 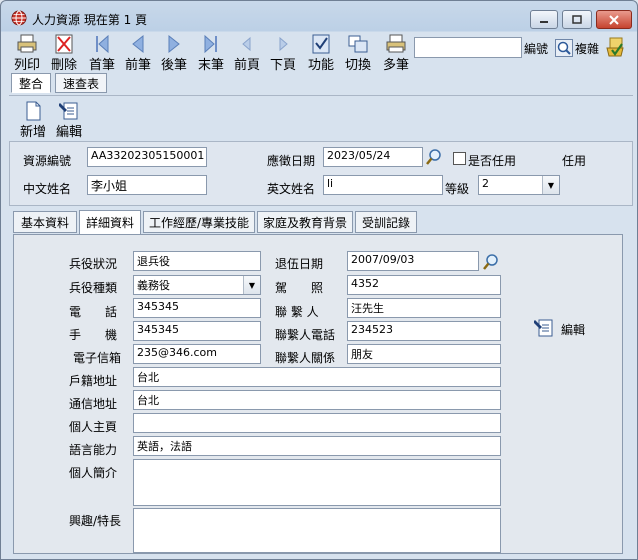 What do you see at coordinates (93, 381) in the screenshot?
I see `domicile-label: 戶籍地址` at bounding box center [93, 381].